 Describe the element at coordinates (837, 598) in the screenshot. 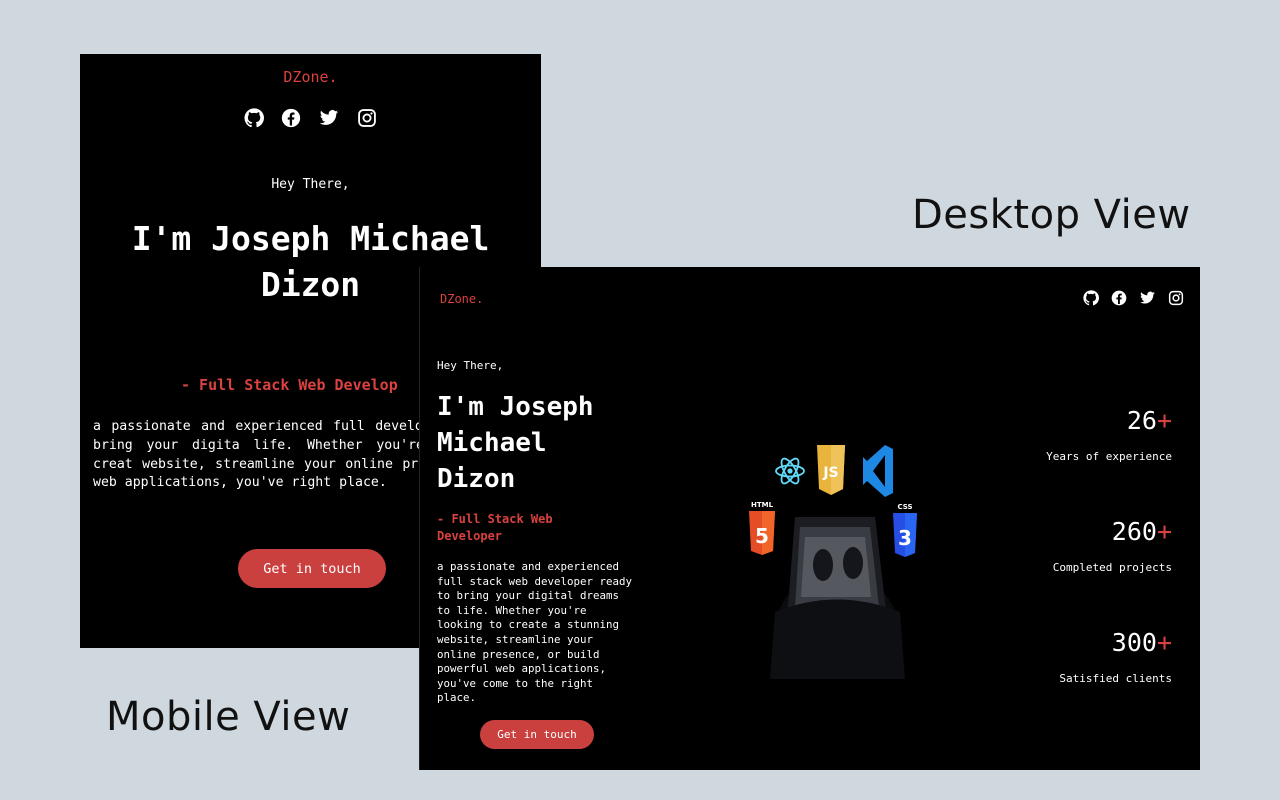

I see `hacker-laptop-image` at that location.